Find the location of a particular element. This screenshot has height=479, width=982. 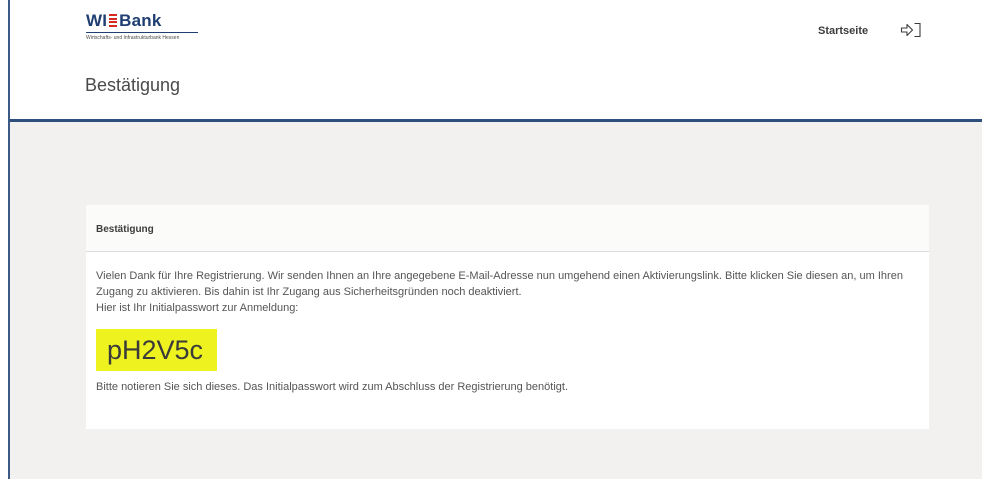

page-title-bar: Bestätigung is located at coordinates (496, 90).